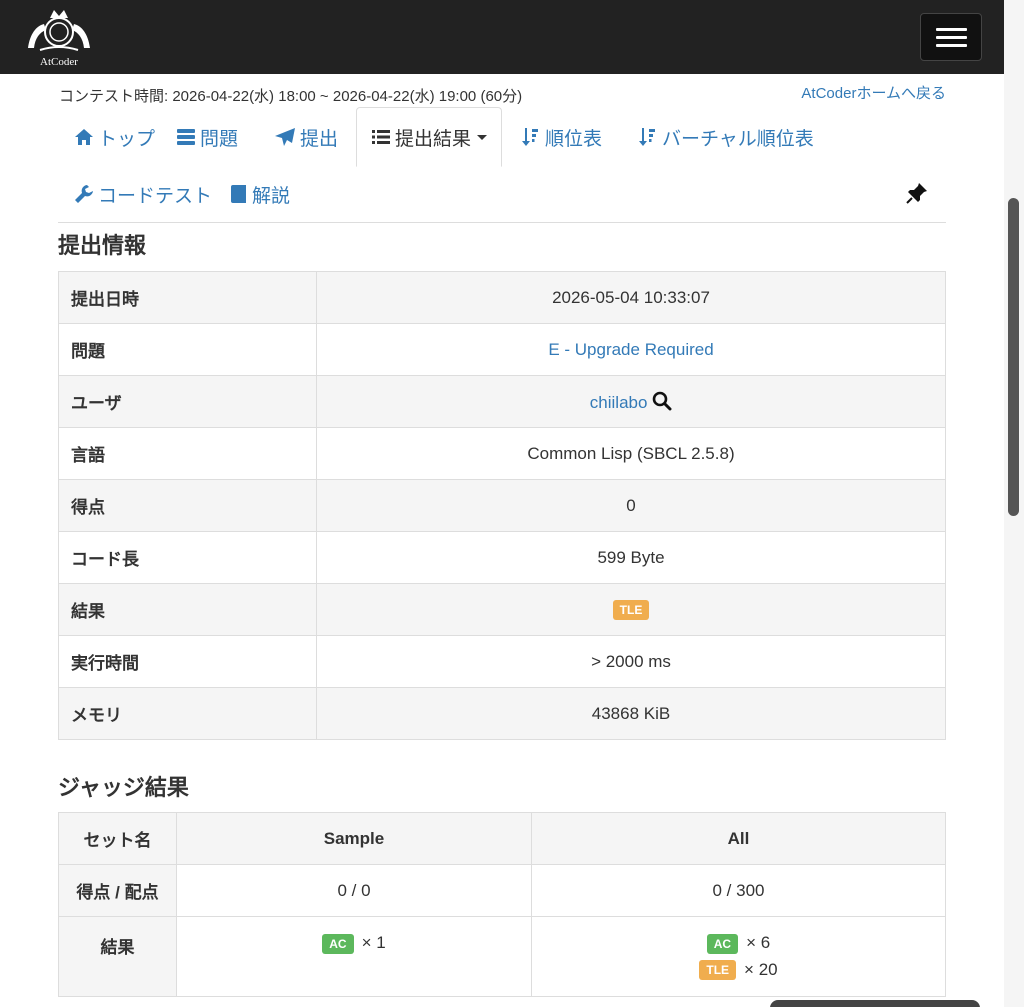 This screenshot has width=1024, height=1007. Describe the element at coordinates (187, 661) in the screenshot. I see `row-label: 実行時間` at that location.